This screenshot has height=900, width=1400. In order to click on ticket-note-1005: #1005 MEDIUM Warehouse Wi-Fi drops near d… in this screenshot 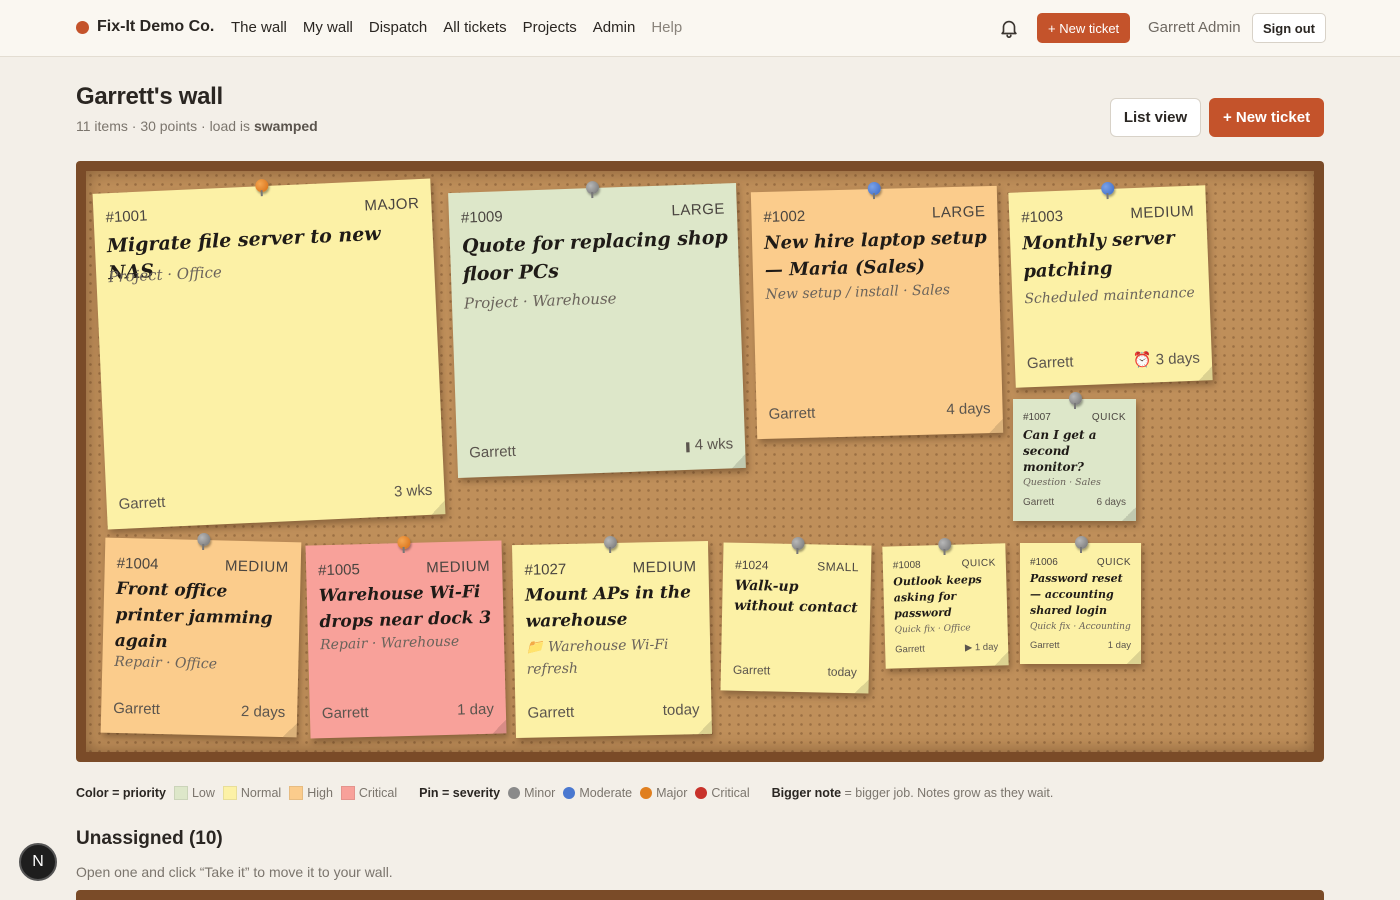, I will do `click(406, 637)`.